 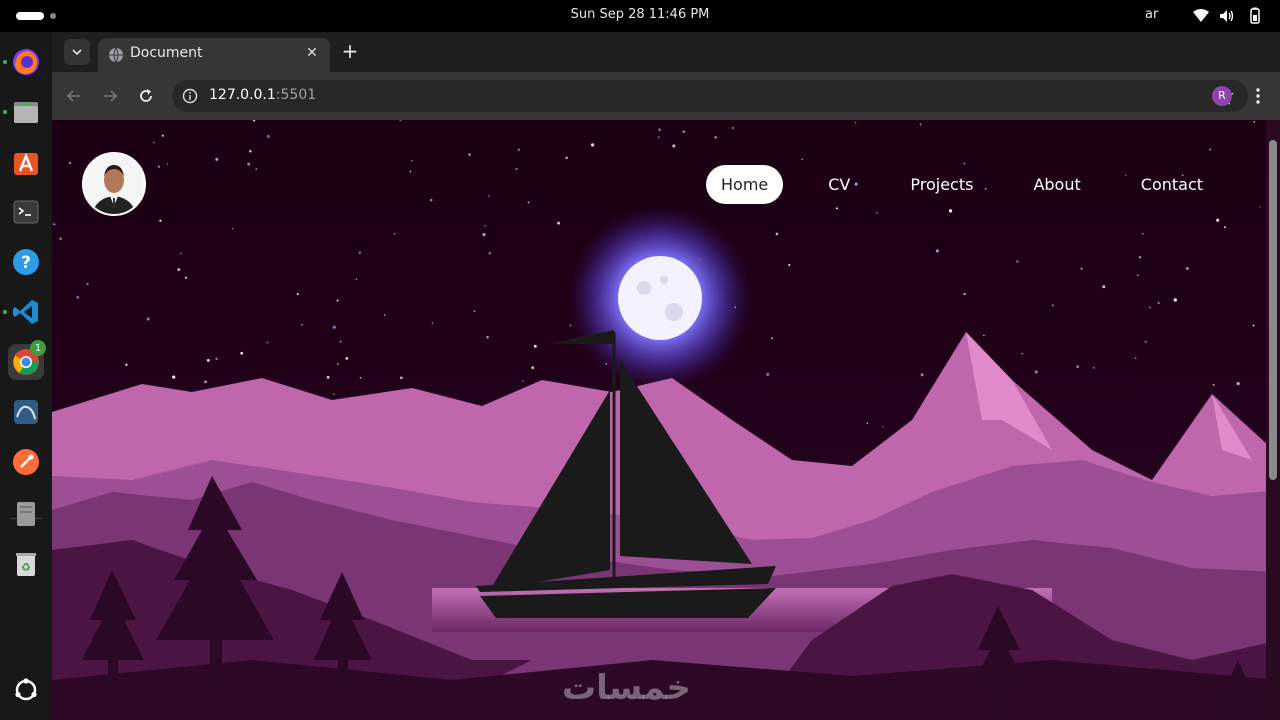 What do you see at coordinates (296, 95) in the screenshot?
I see `url-port: :5501` at bounding box center [296, 95].